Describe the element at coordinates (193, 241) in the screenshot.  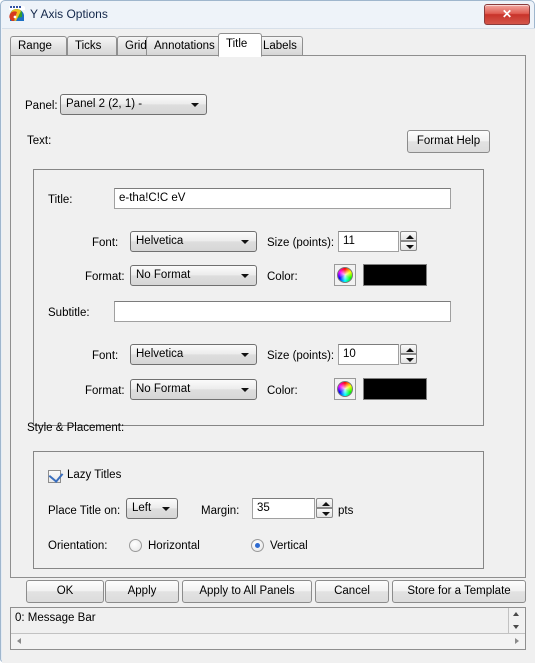
I see `title-font-select: Helvetica` at that location.